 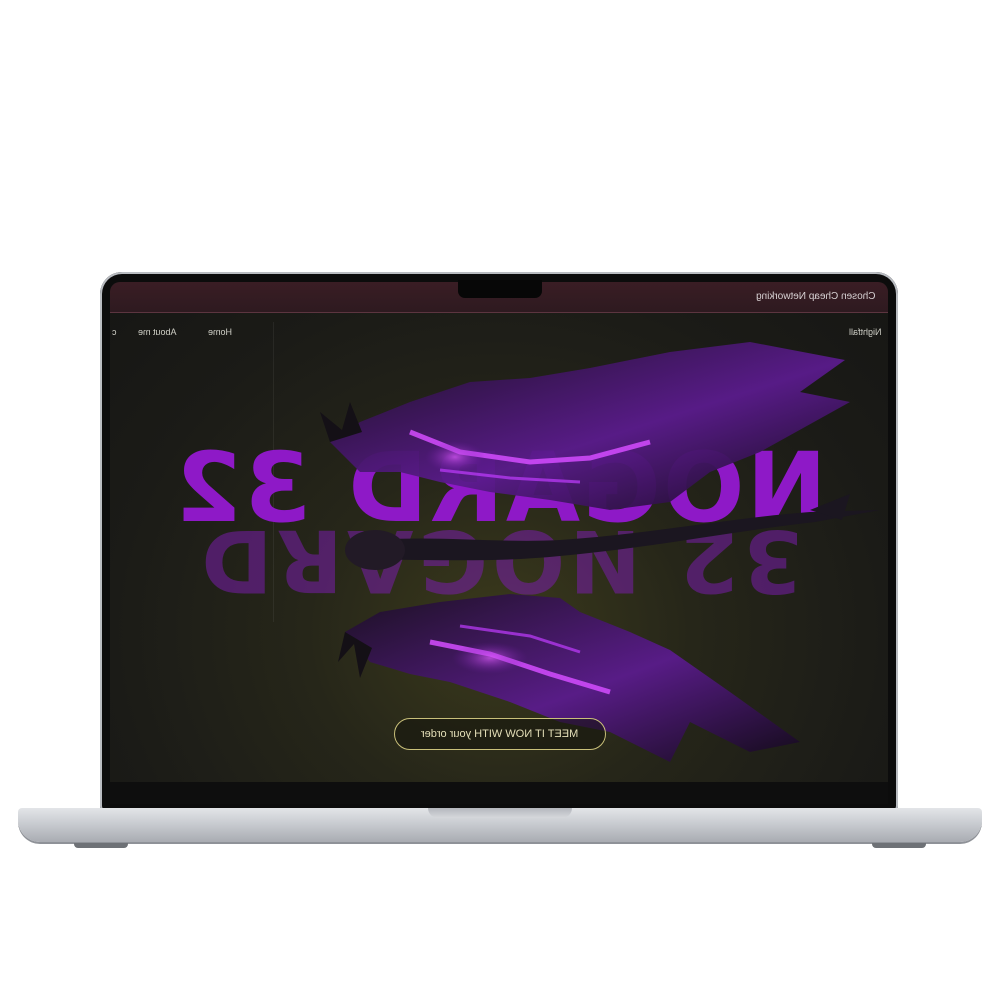 I want to click on laptop-foot-right, so click(x=899, y=845).